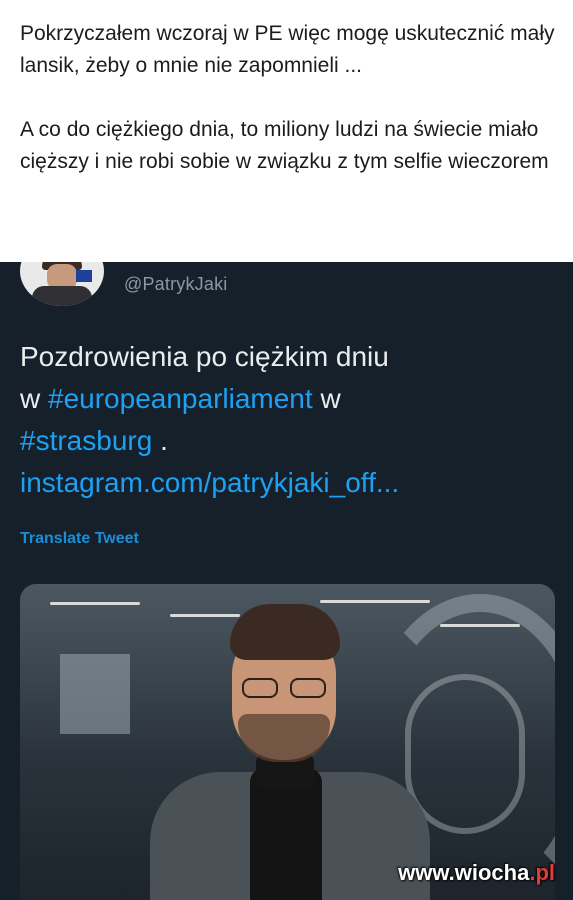 The image size is (573, 900). What do you see at coordinates (204, 356) in the screenshot?
I see `tweet-line-1: Pozdrowienia po ciężkim dniu` at bounding box center [204, 356].